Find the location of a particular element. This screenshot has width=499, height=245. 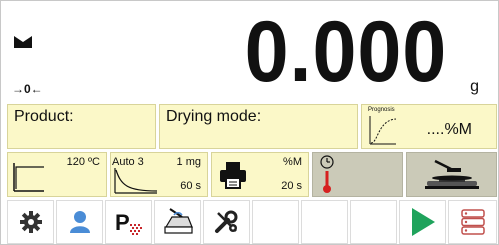

product-field: Product: is located at coordinates (81, 126).